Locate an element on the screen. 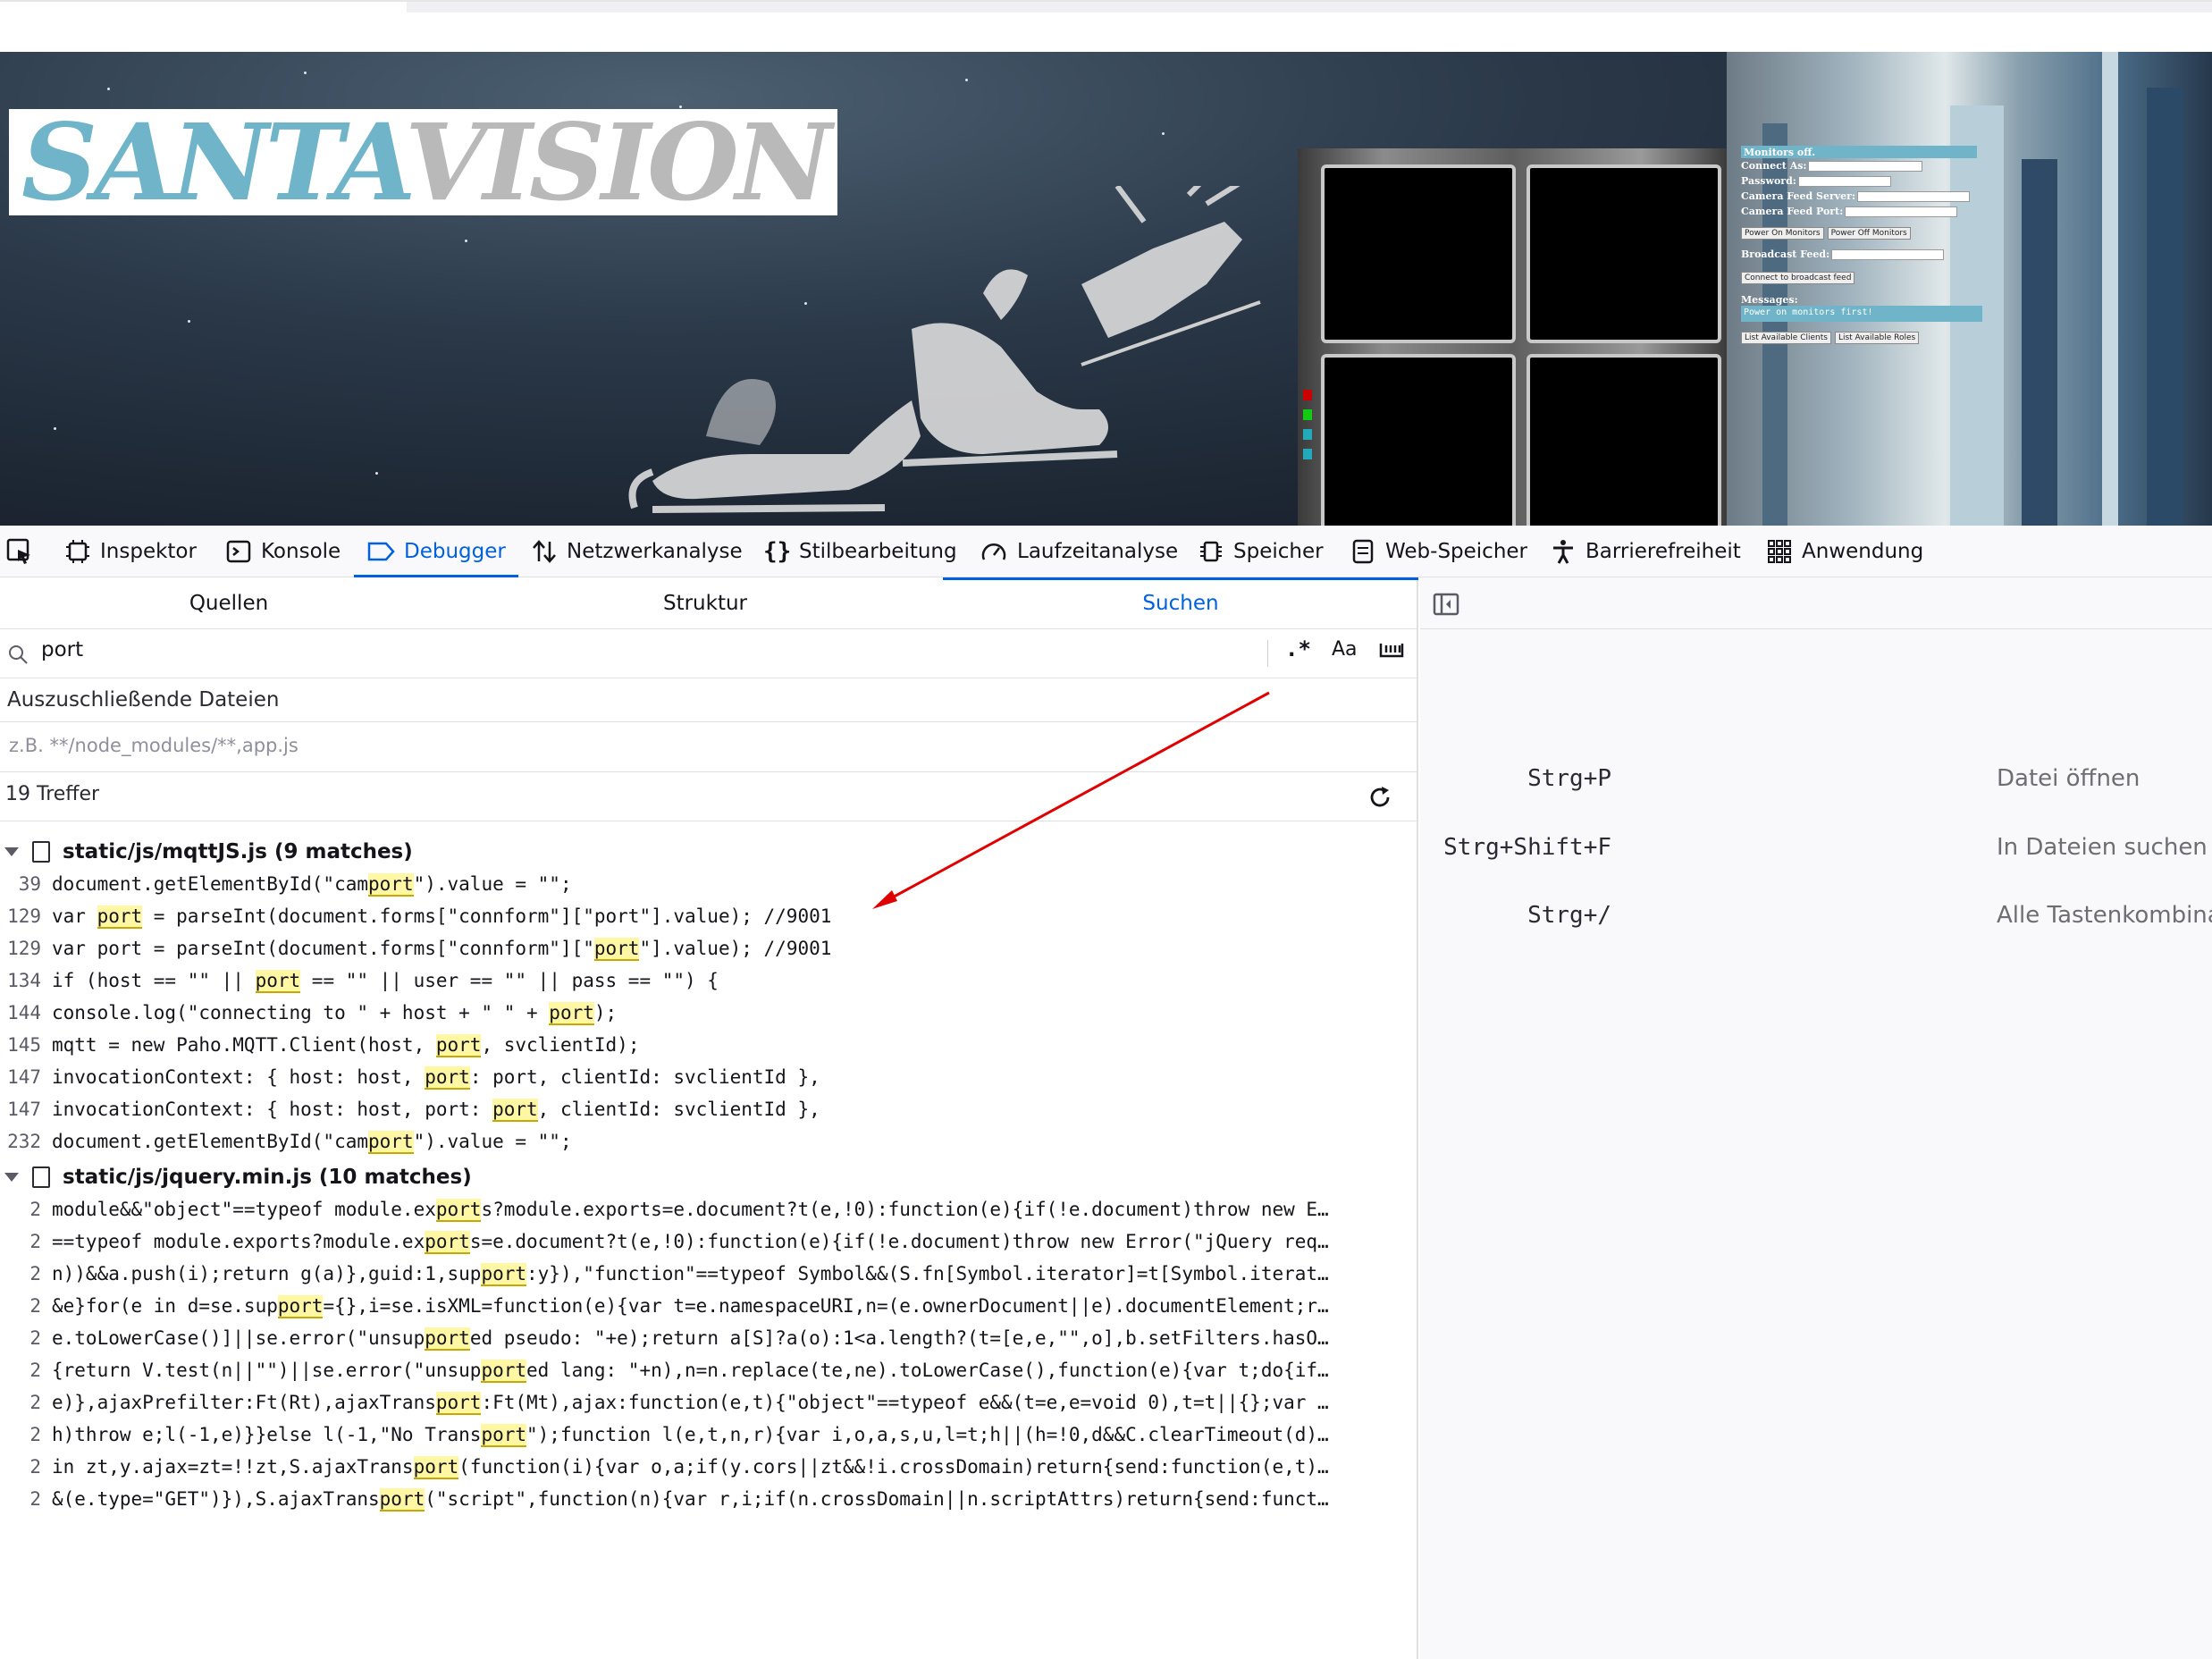 This screenshot has width=2212, height=1659. element-picker-button is located at coordinates (19, 551).